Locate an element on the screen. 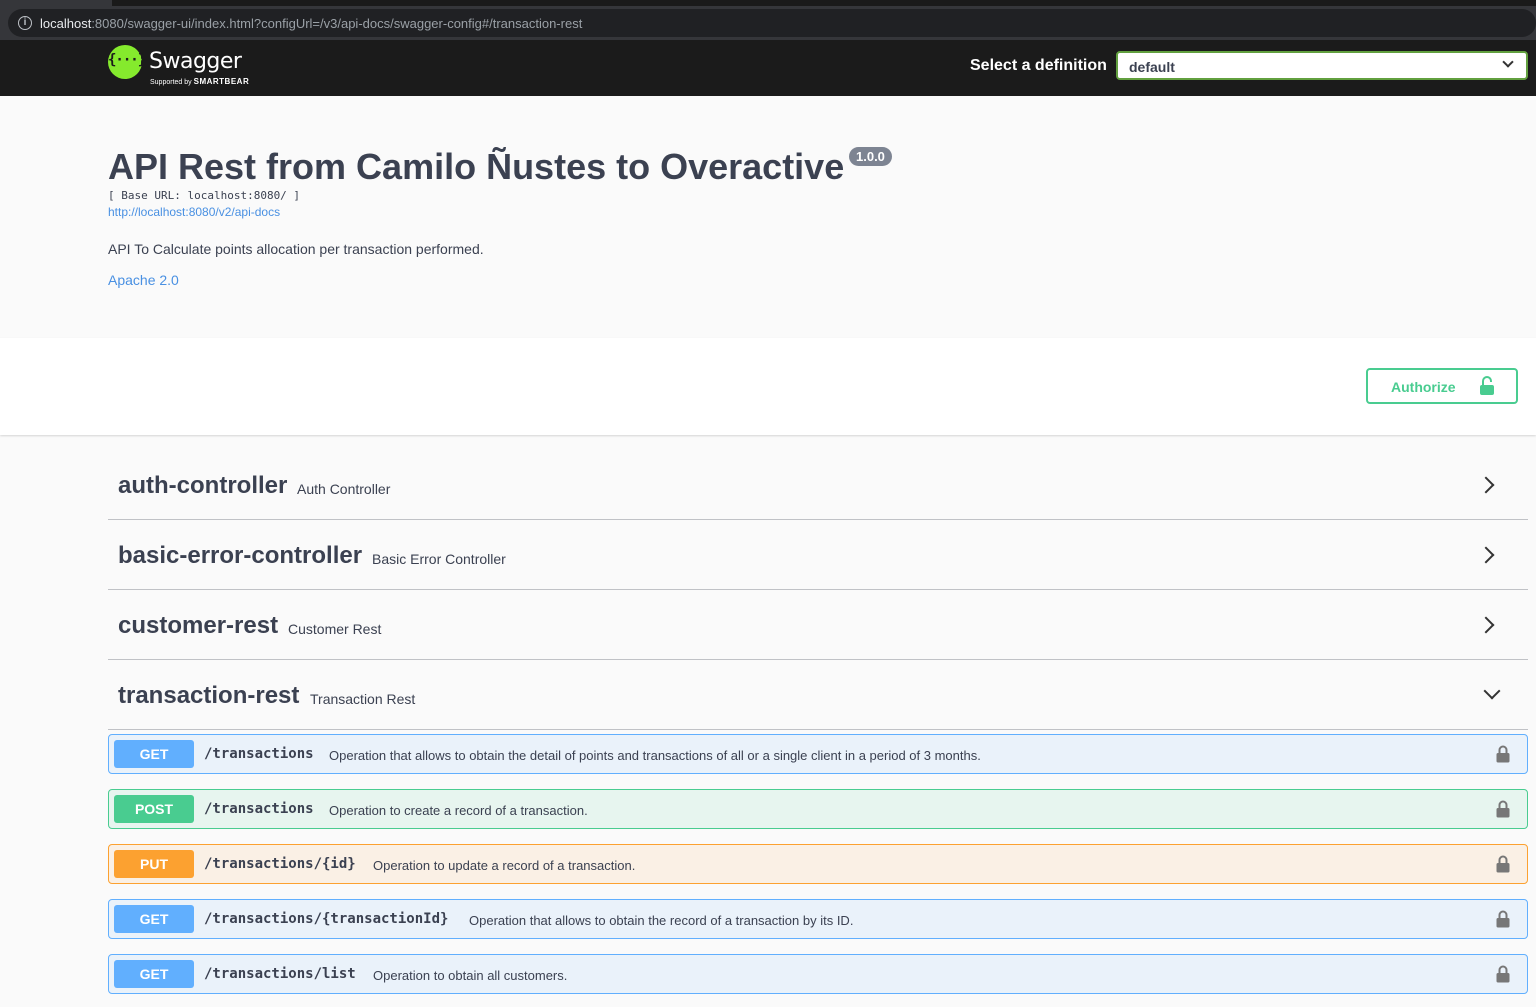  logo-braces-glyph: {···} is located at coordinates (127, 60).